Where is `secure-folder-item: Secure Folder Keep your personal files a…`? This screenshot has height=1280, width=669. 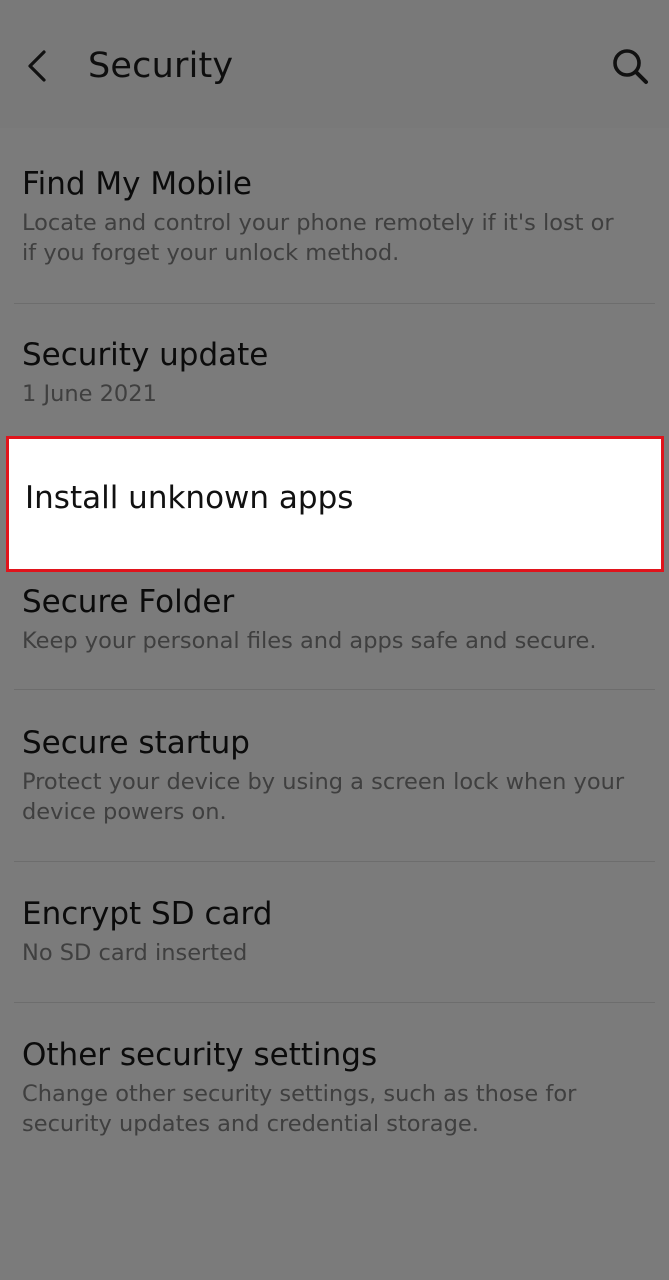
secure-folder-item: Secure Folder Keep your personal files a… is located at coordinates (334, 619).